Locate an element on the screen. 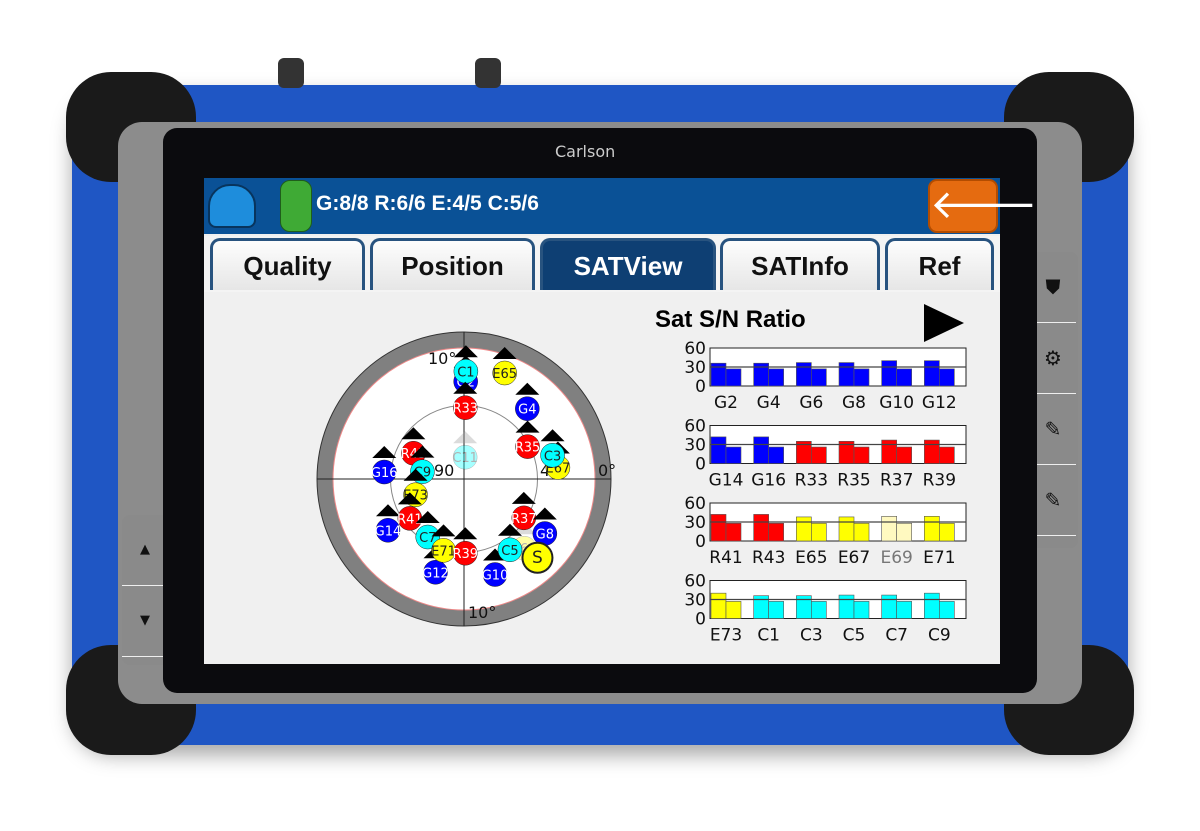 Image resolution: width=1200 pixels, height=831 pixels. satellite-label: C1 is located at coordinates (465, 372).